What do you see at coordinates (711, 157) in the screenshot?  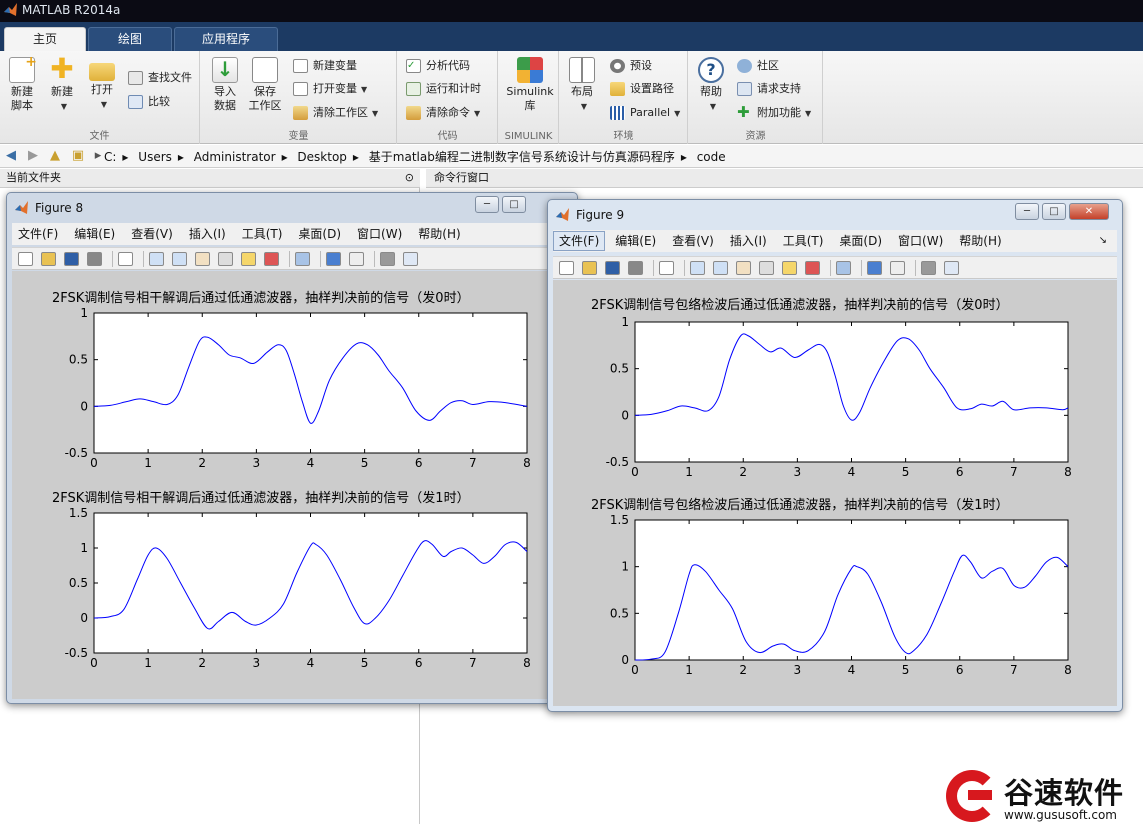 I see `breadcrumb-item: code` at bounding box center [711, 157].